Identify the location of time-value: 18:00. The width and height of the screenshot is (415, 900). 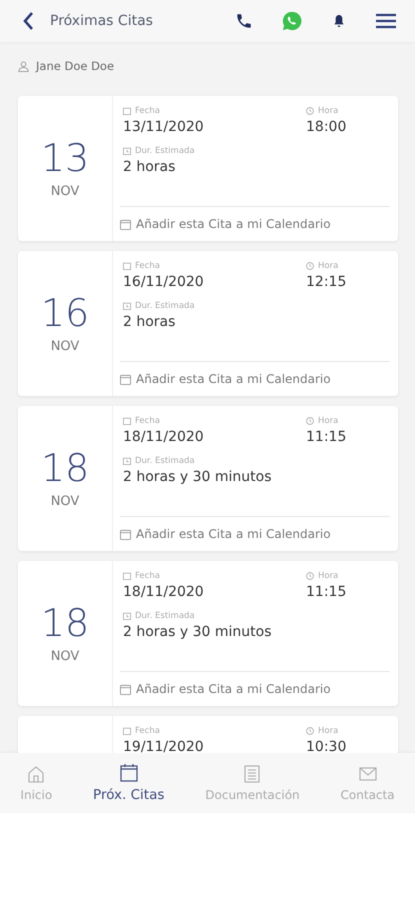
(327, 127).